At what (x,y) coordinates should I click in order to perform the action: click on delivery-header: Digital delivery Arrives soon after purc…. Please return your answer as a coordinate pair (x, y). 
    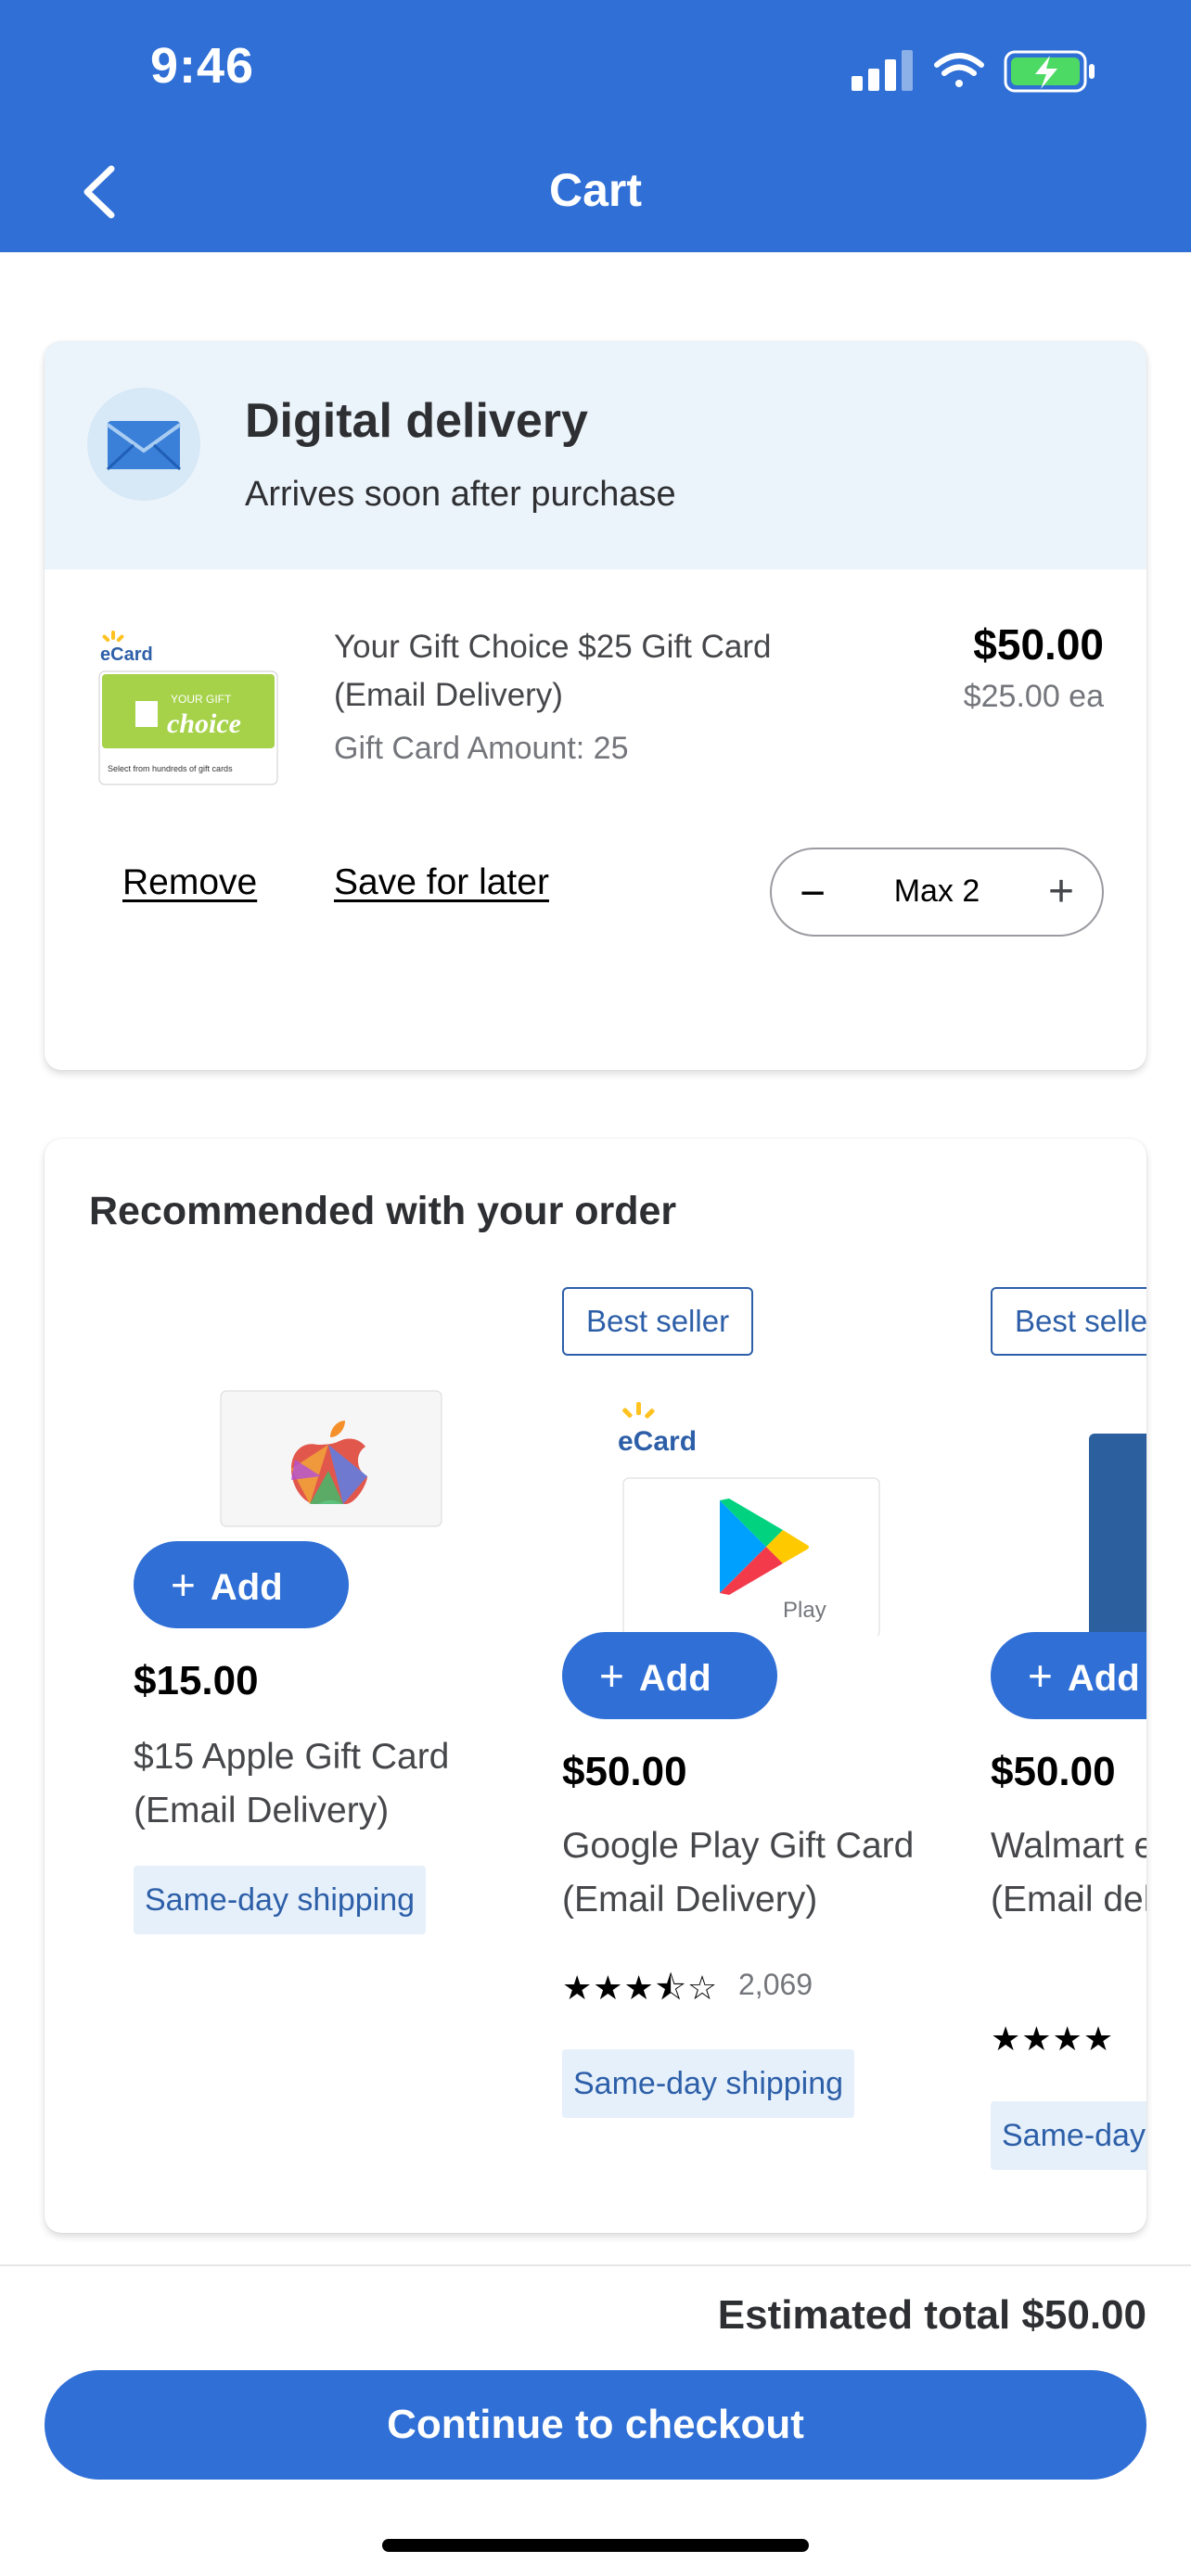
    Looking at the image, I should click on (595, 455).